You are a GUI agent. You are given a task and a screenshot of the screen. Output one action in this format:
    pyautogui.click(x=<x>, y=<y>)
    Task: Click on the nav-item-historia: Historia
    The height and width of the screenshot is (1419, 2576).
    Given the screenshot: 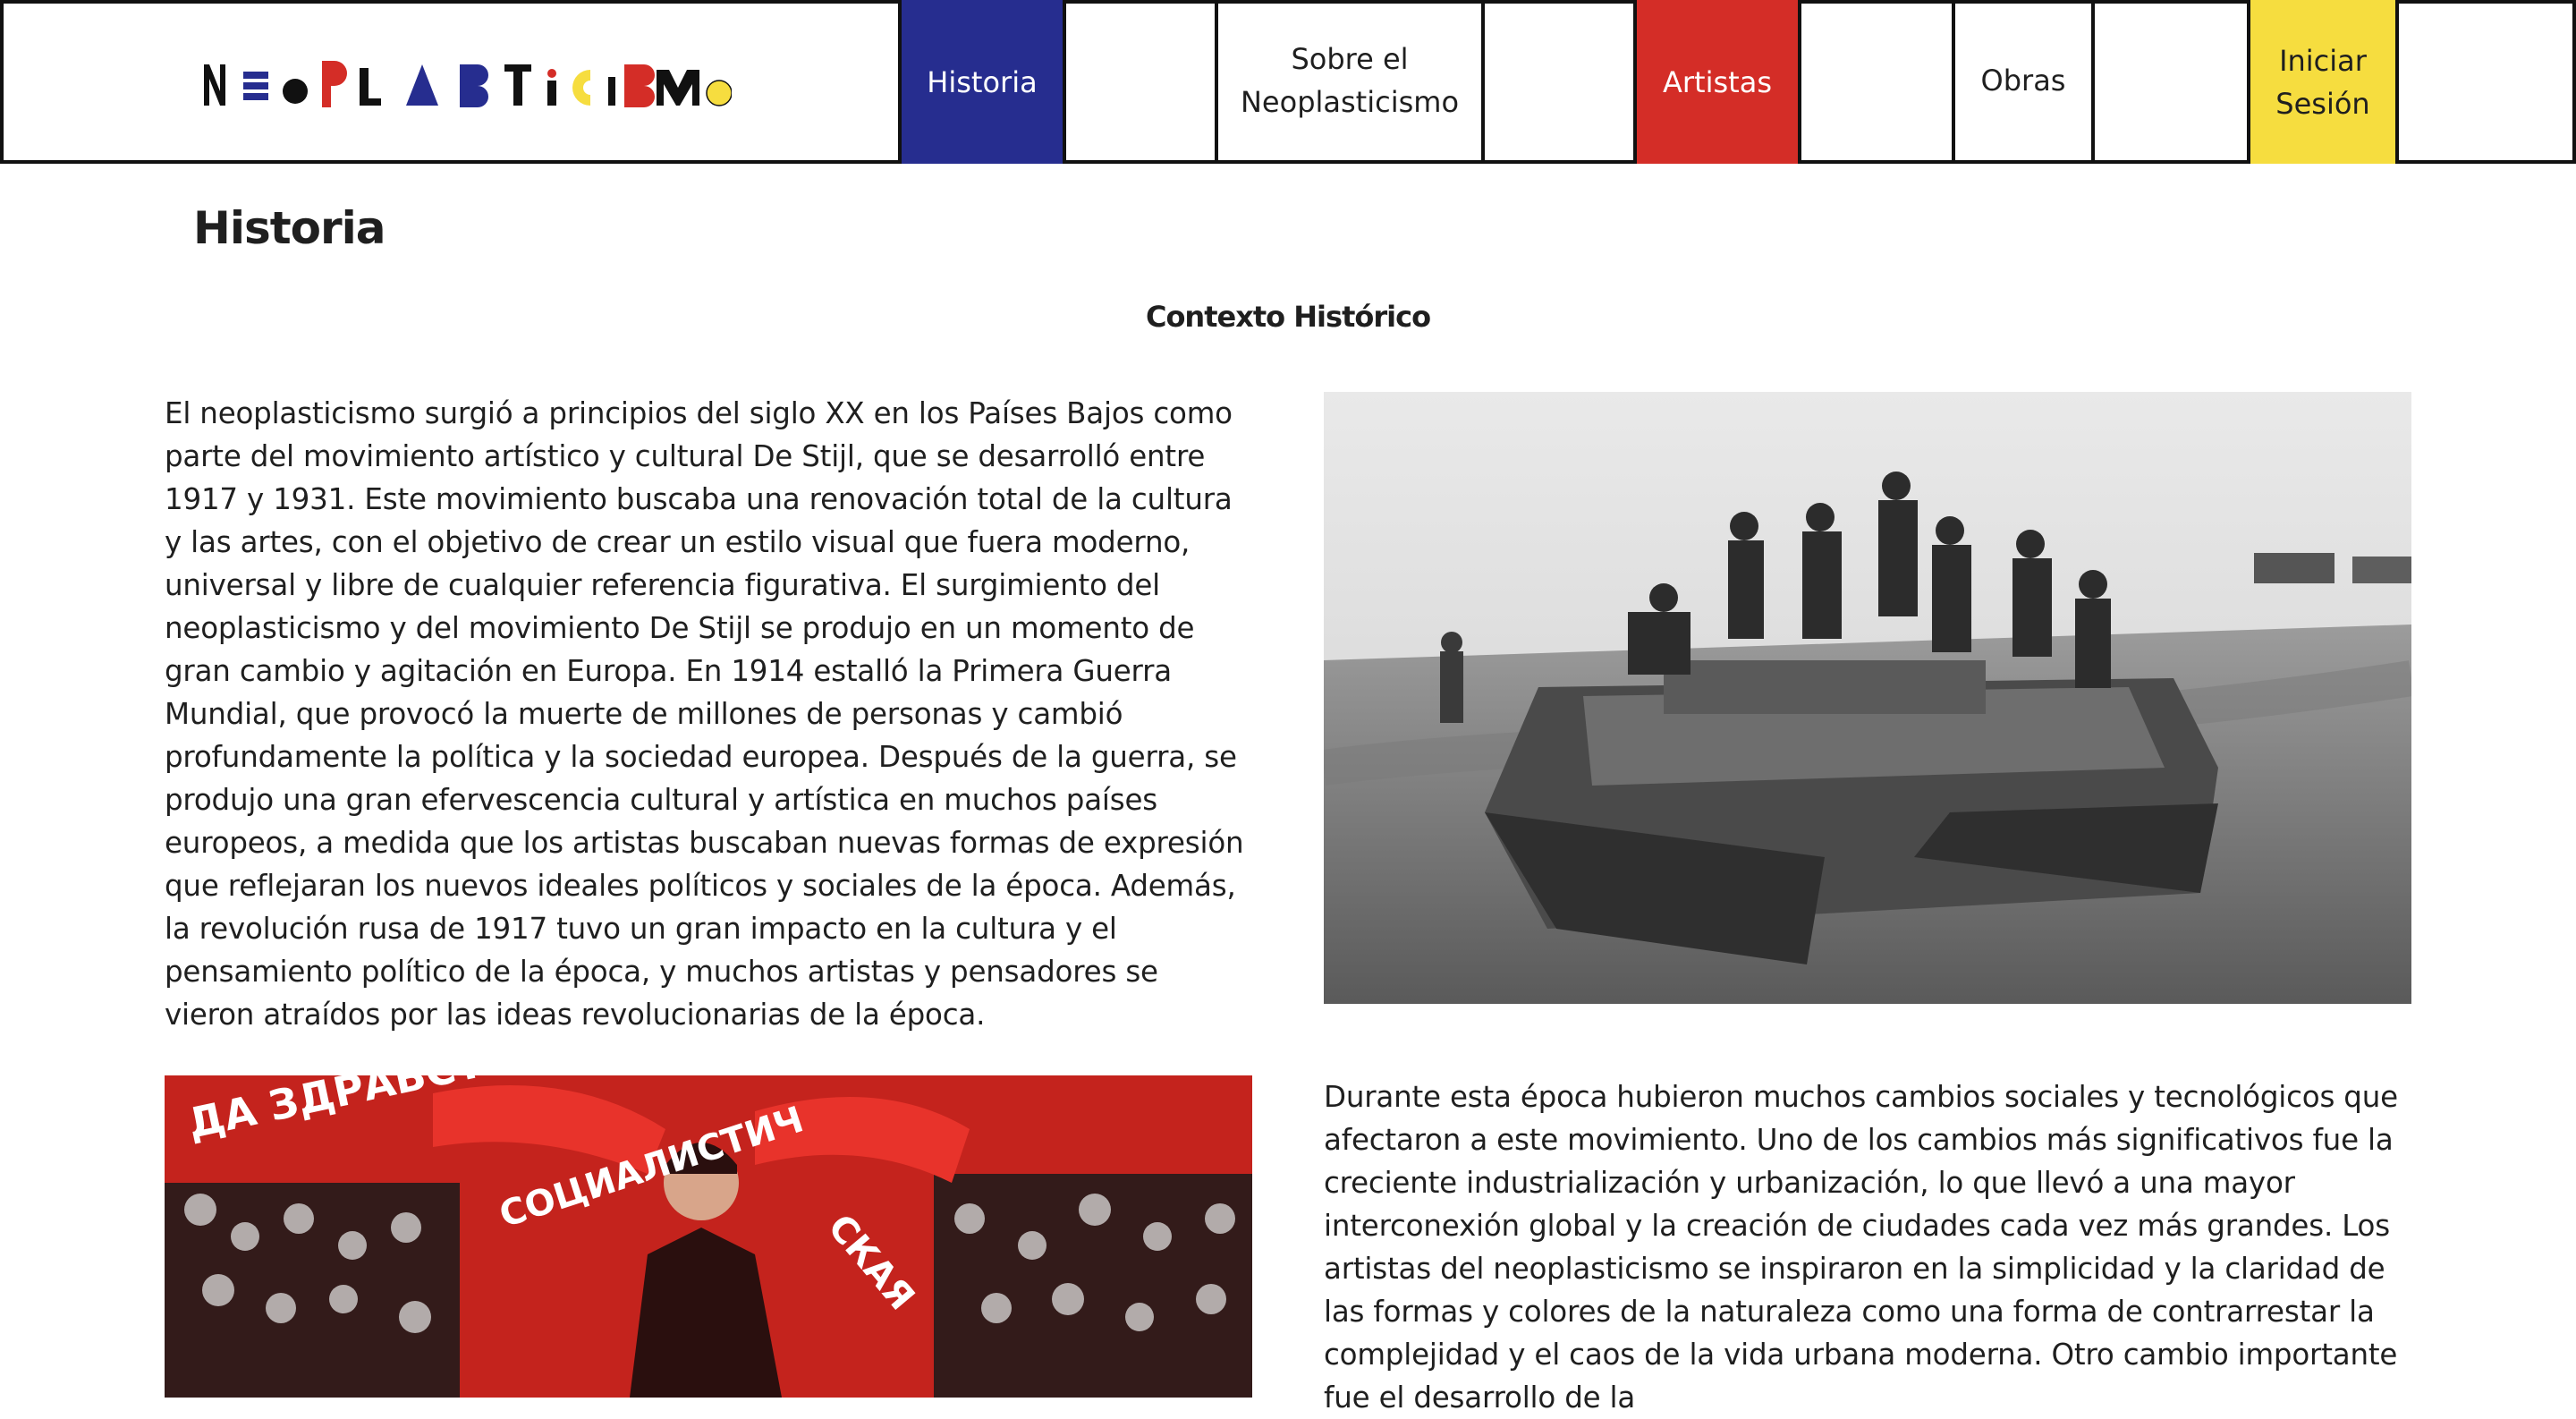 What is the action you would take?
    pyautogui.click(x=982, y=82)
    